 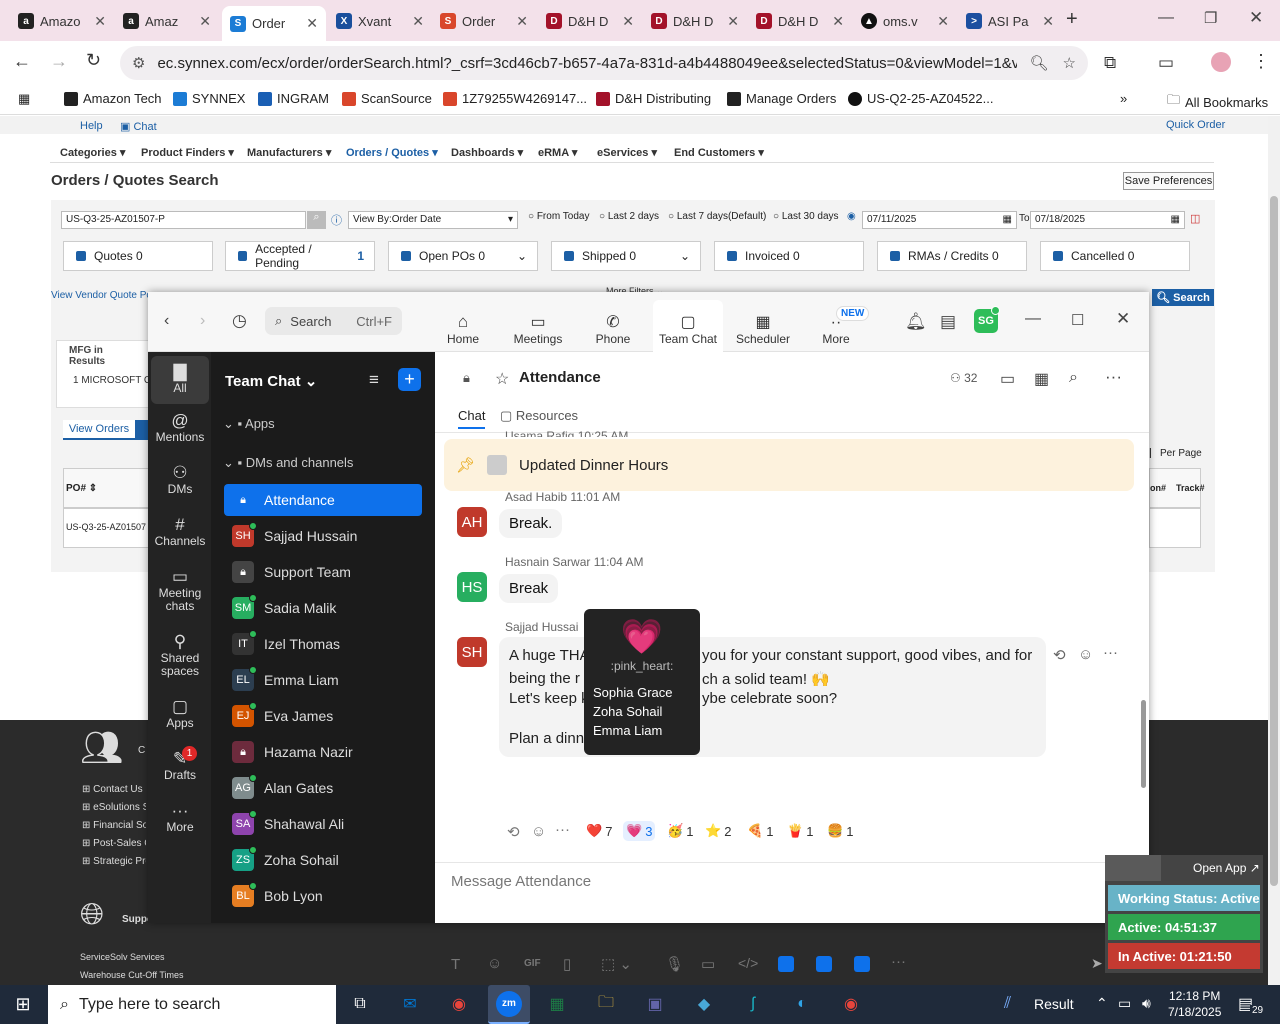 I want to click on reaction-fries: 🍟 1, so click(x=800, y=831).